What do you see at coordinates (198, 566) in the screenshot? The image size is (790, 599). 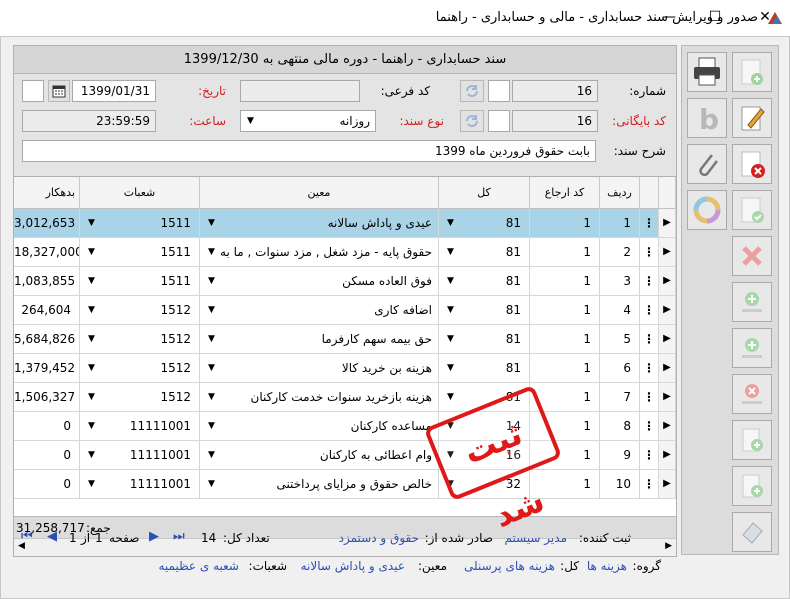 I see `branch-value: شعبه ی عظیمیه` at bounding box center [198, 566].